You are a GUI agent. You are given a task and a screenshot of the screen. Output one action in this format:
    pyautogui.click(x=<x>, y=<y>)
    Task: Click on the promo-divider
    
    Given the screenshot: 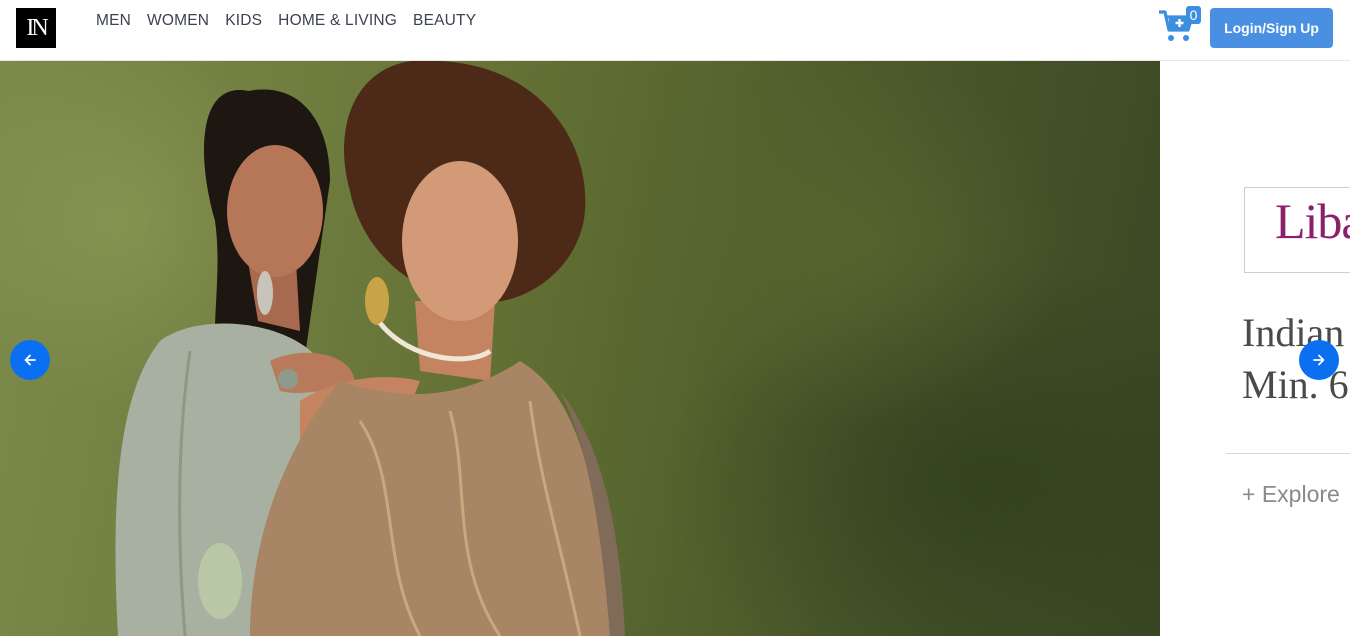 What is the action you would take?
    pyautogui.click(x=1288, y=453)
    